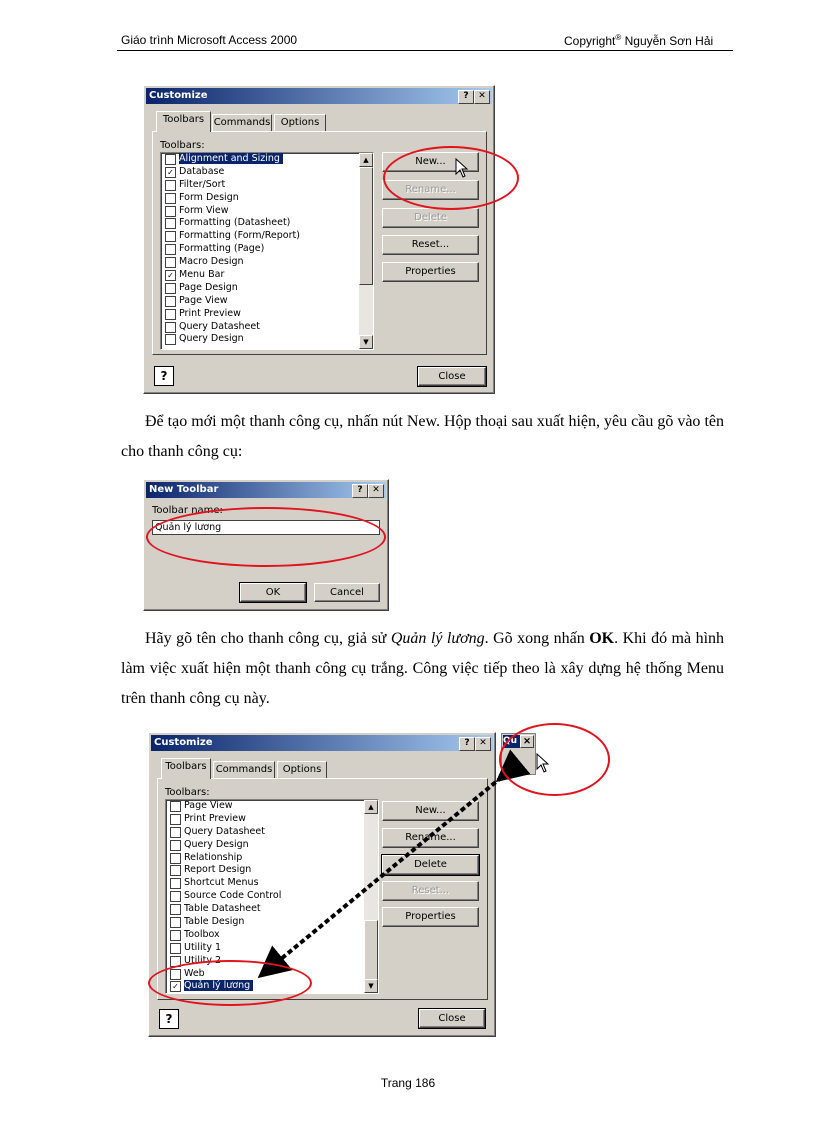  Describe the element at coordinates (408, 1083) in the screenshot. I see `page-number: Trang 186` at that location.